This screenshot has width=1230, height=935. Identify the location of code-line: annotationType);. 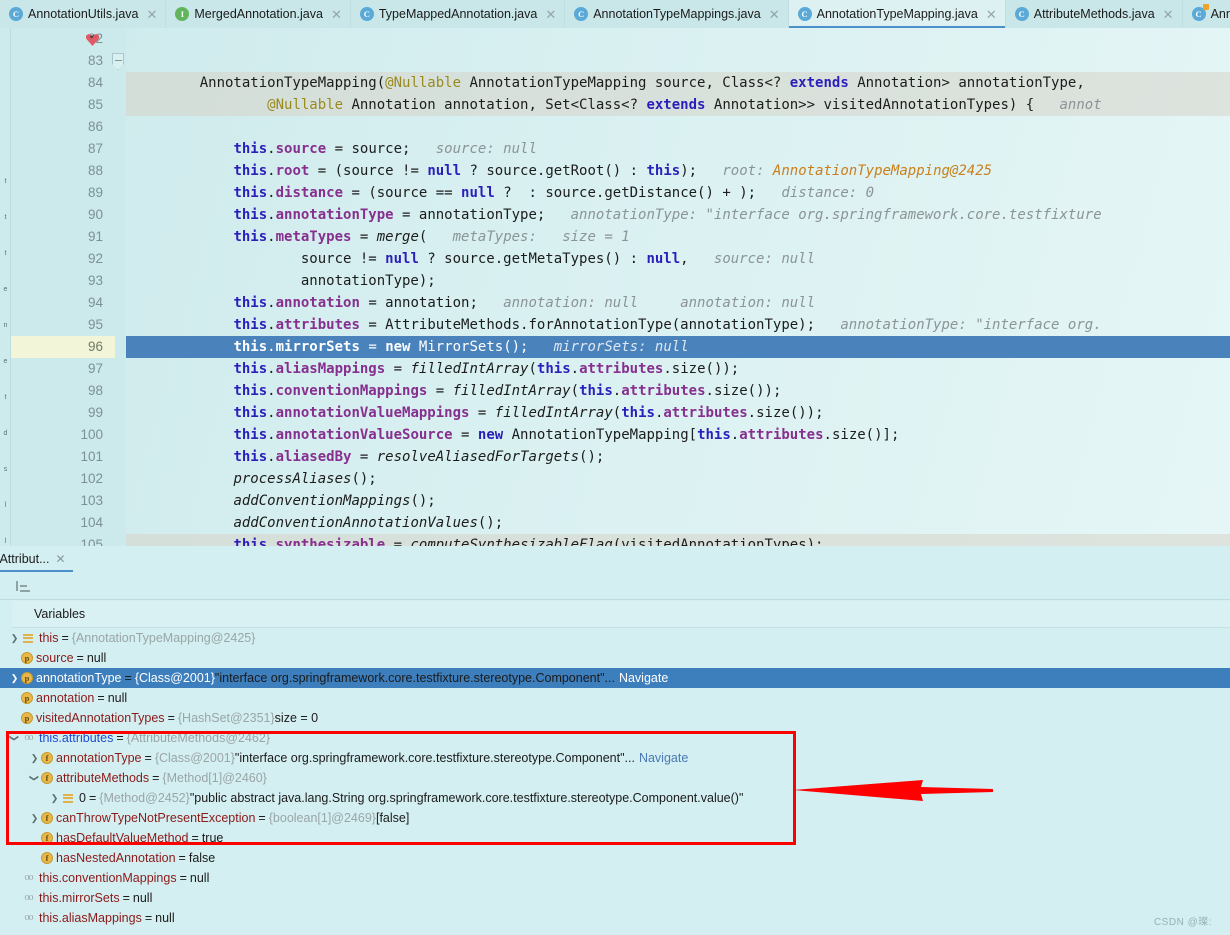
(678, 281).